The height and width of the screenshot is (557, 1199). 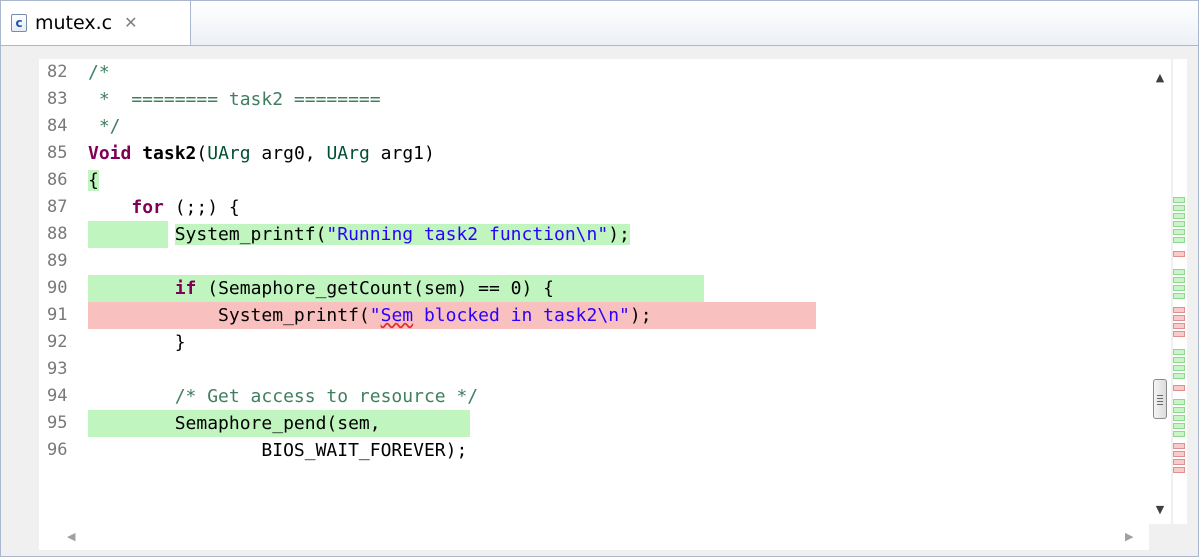 What do you see at coordinates (1180, 291) in the screenshot?
I see `overview-ruler` at bounding box center [1180, 291].